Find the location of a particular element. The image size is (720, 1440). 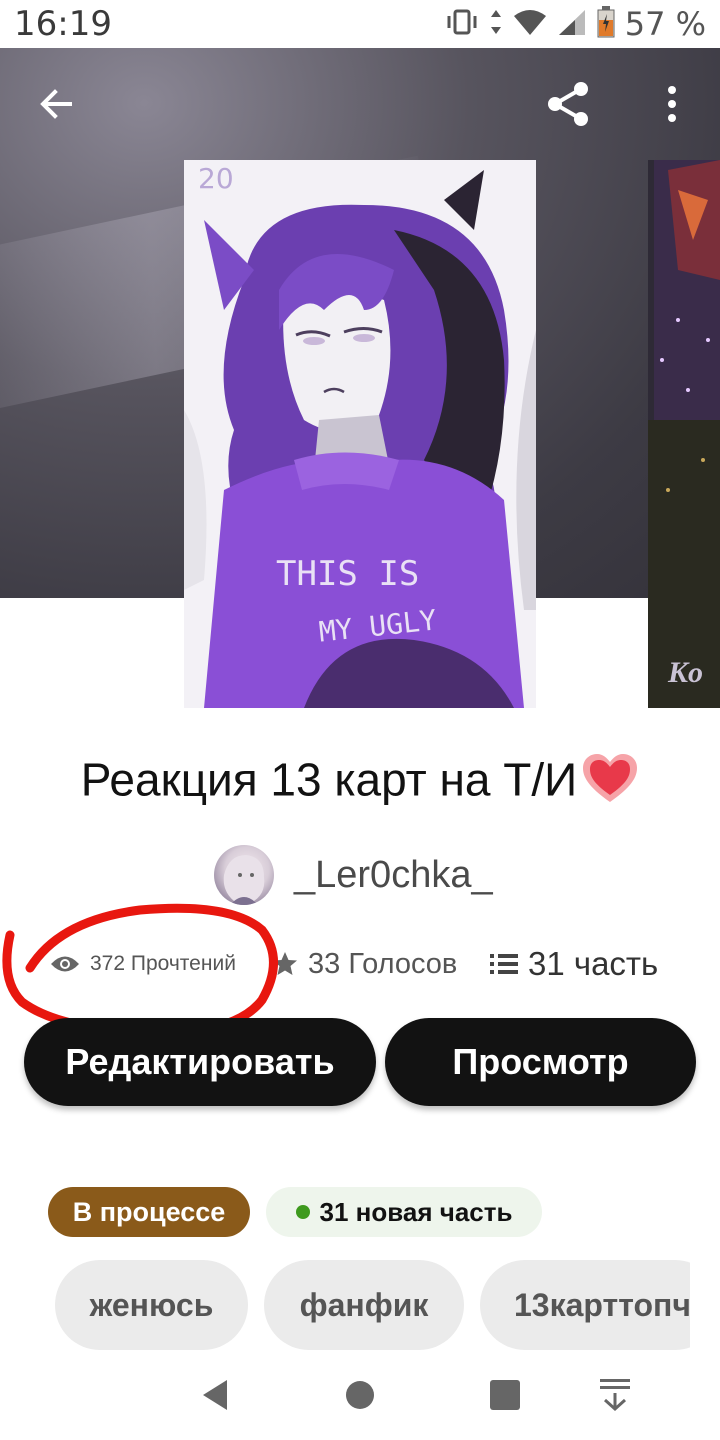

heart-icon is located at coordinates (610, 783).